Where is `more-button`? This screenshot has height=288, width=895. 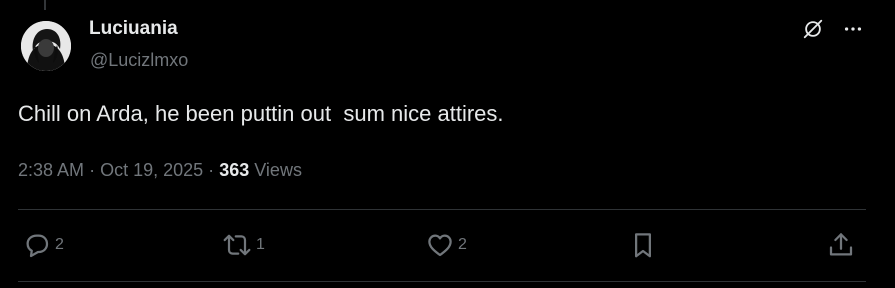
more-button is located at coordinates (853, 29).